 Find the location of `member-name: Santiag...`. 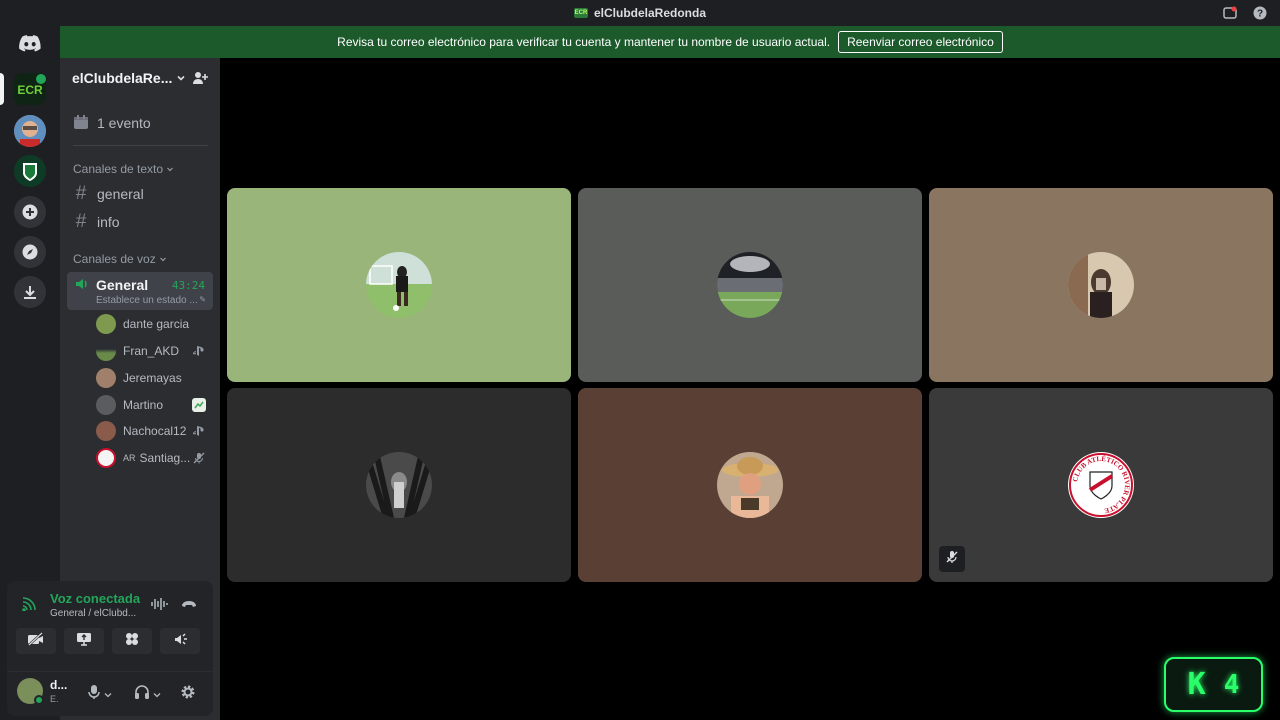

member-name: Santiag... is located at coordinates (165, 458).